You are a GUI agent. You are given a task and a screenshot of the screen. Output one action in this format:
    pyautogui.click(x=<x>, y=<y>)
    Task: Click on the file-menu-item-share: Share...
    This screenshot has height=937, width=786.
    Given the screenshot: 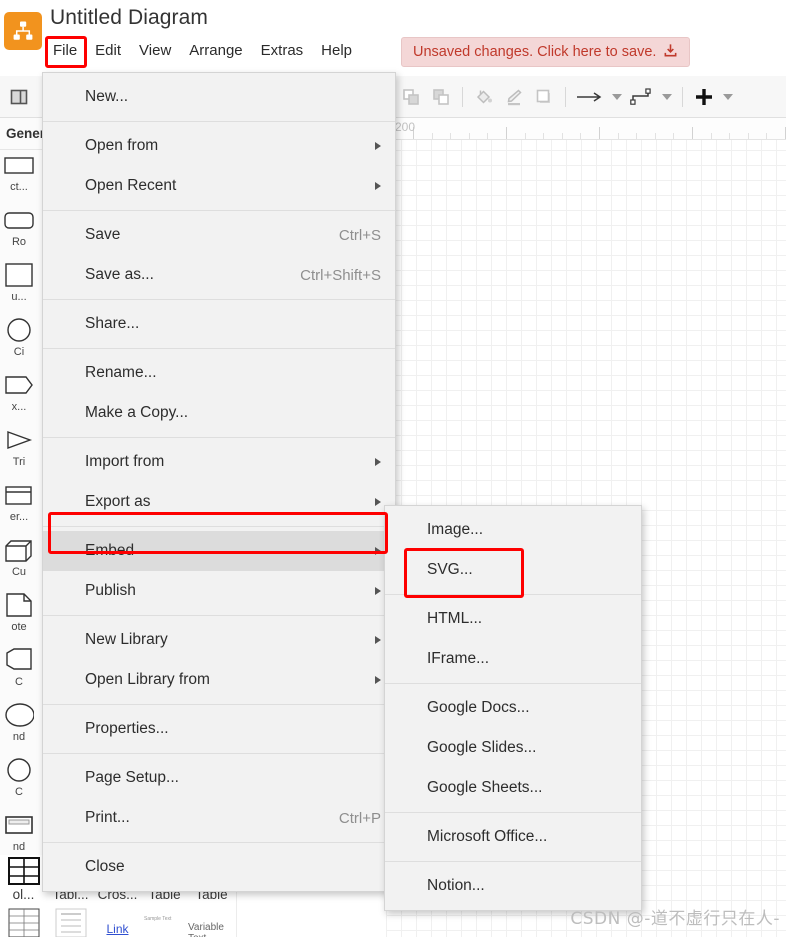 What is the action you would take?
    pyautogui.click(x=219, y=324)
    